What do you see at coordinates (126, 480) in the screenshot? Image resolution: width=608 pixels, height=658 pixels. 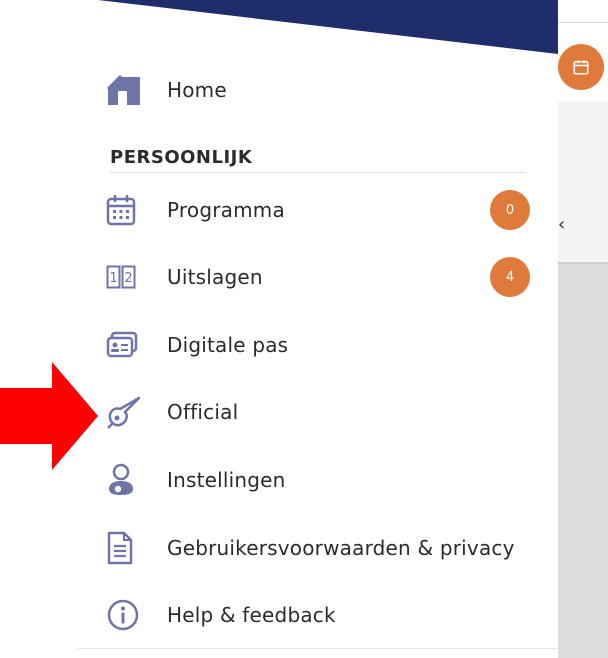 I see `user-settings-icon` at bounding box center [126, 480].